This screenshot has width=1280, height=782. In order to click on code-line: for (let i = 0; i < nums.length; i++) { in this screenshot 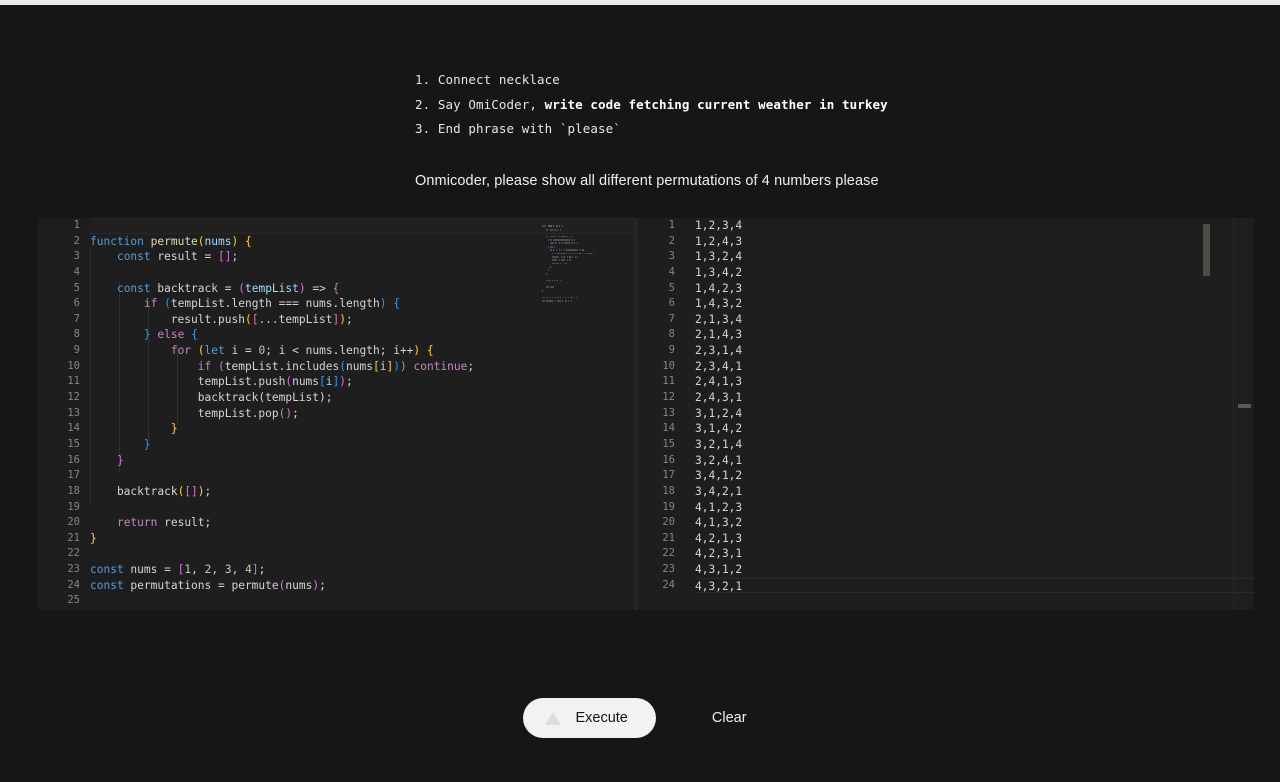, I will do `click(362, 351)`.